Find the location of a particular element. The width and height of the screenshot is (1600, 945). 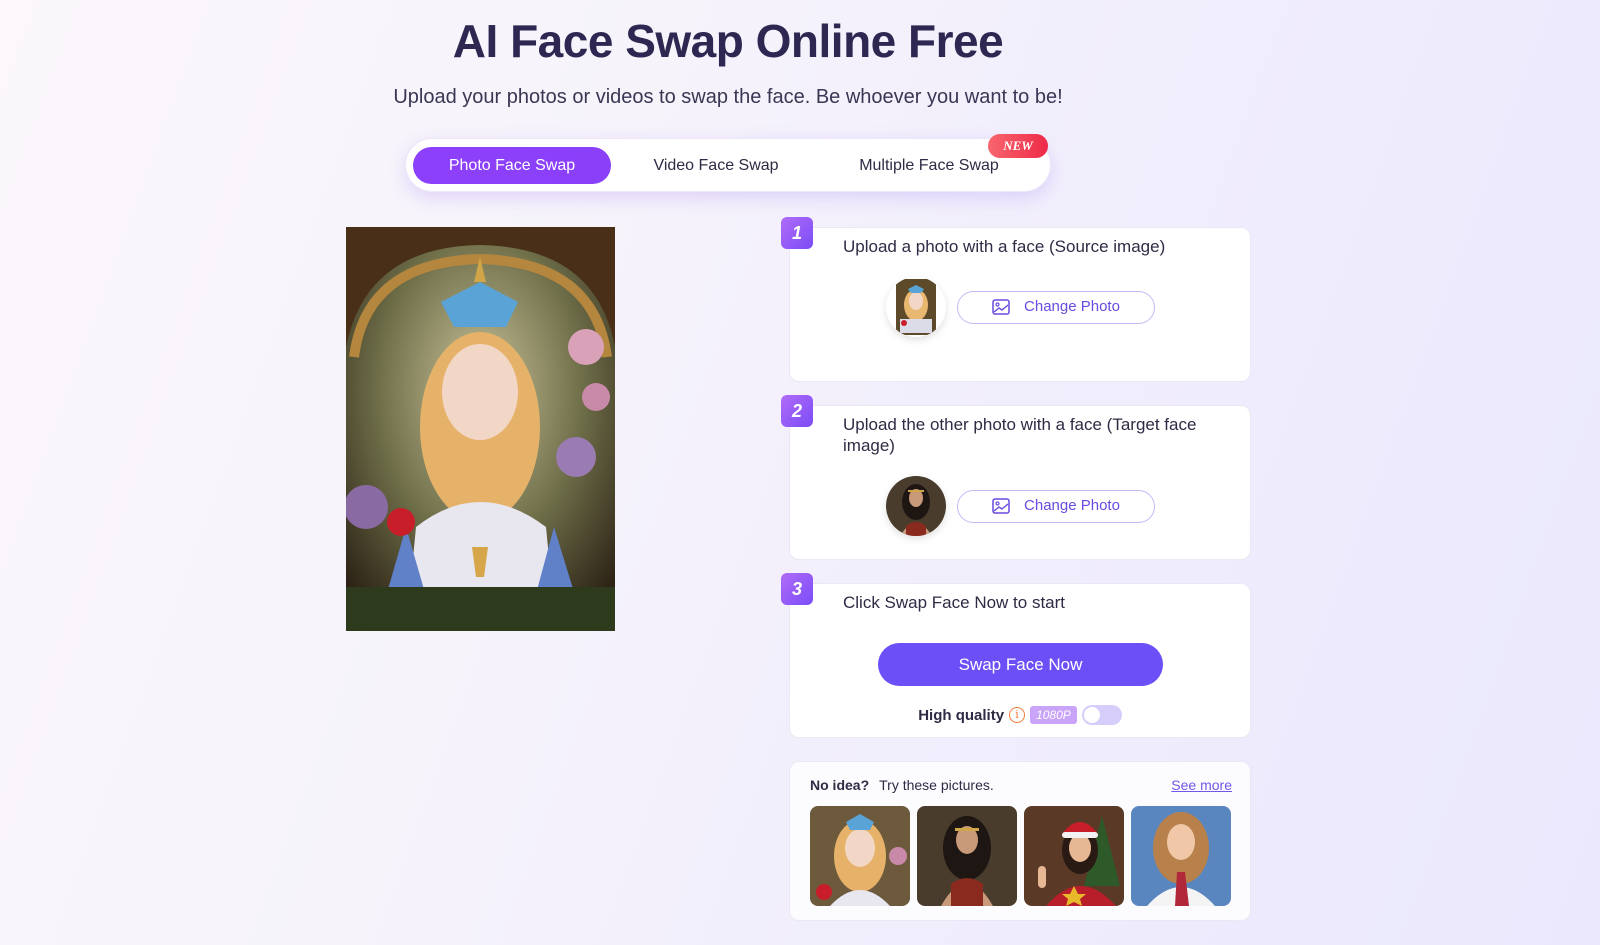

tab-photo-face-swap: Photo Face Swap is located at coordinates (512, 165).